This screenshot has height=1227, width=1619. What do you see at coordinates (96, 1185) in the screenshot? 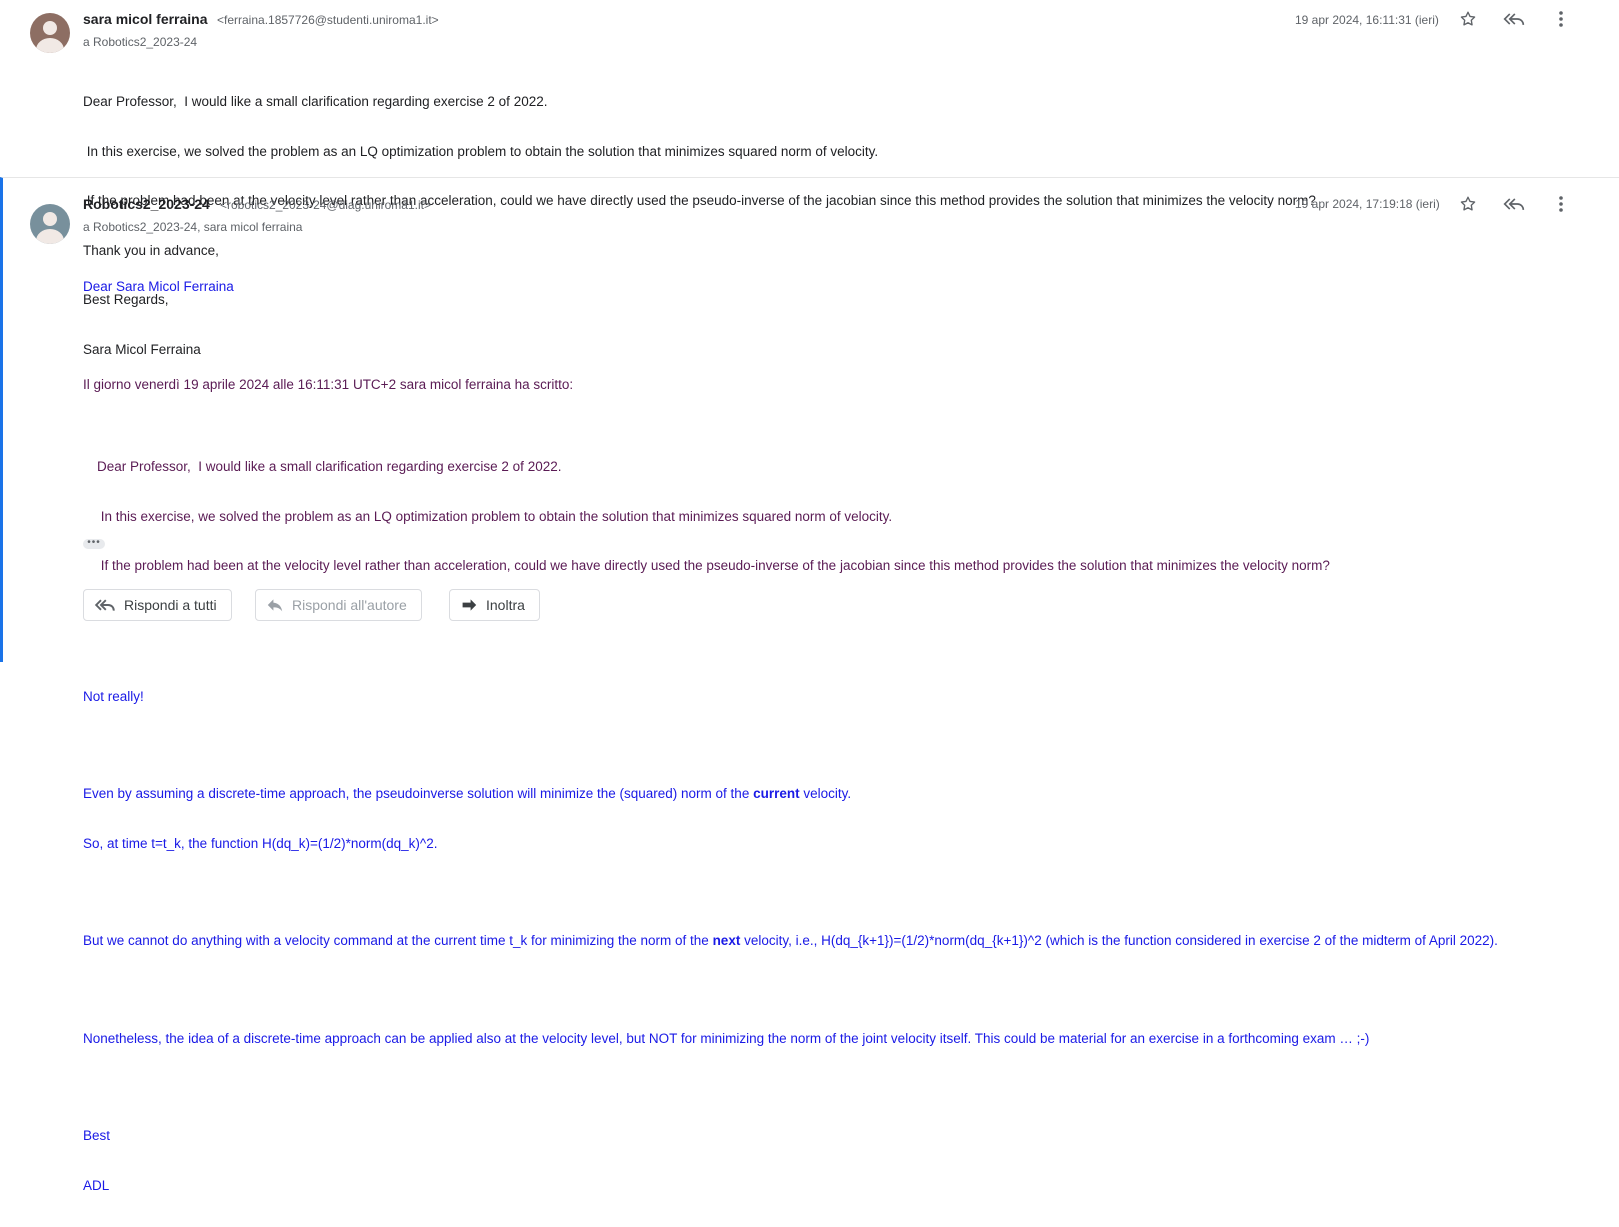
I see `signature-line: ADL` at bounding box center [96, 1185].